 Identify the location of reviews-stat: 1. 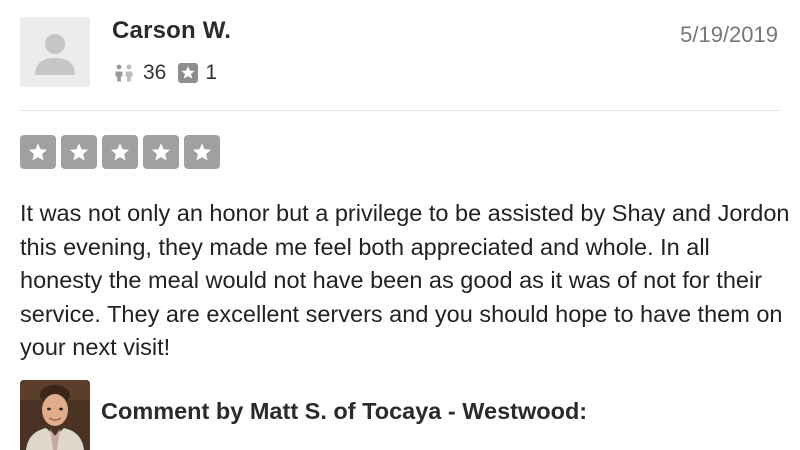
(197, 73).